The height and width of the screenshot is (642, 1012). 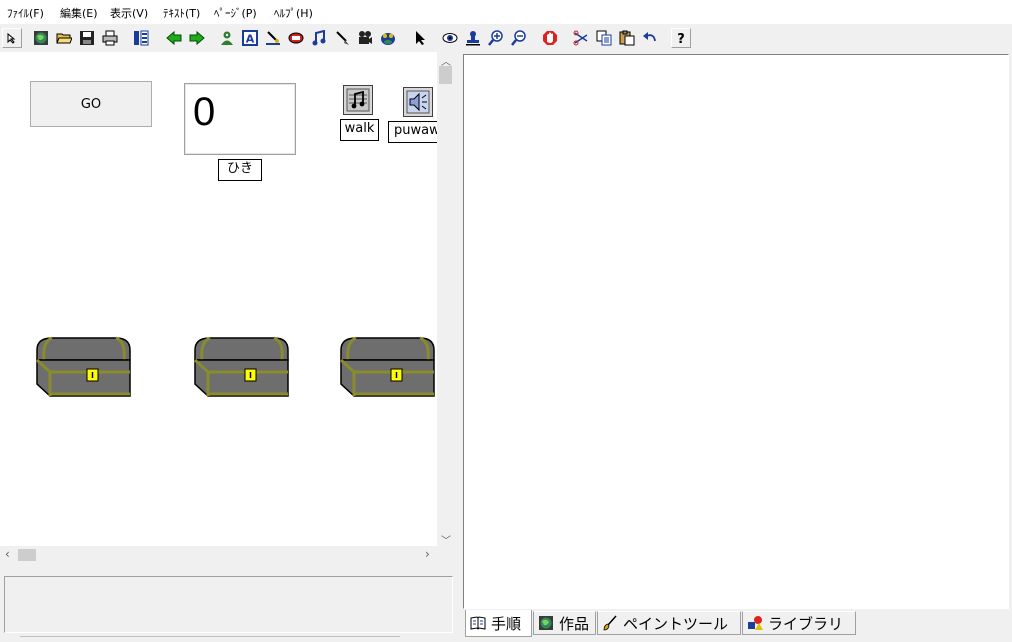 I want to click on shapes-icon, so click(x=755, y=623).